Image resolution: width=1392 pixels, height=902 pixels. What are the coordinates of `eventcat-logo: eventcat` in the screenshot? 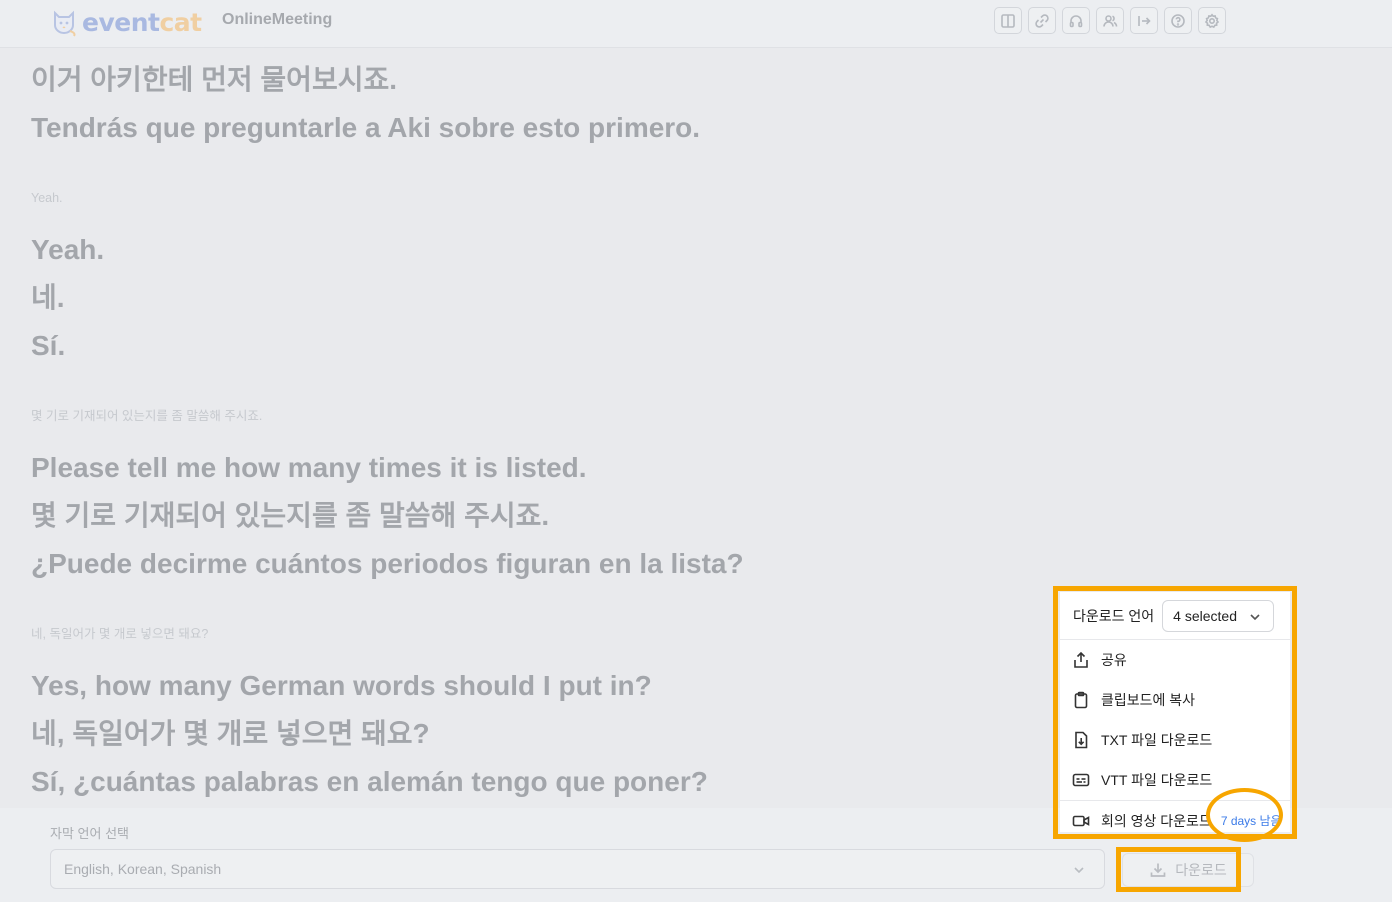 It's located at (126, 22).